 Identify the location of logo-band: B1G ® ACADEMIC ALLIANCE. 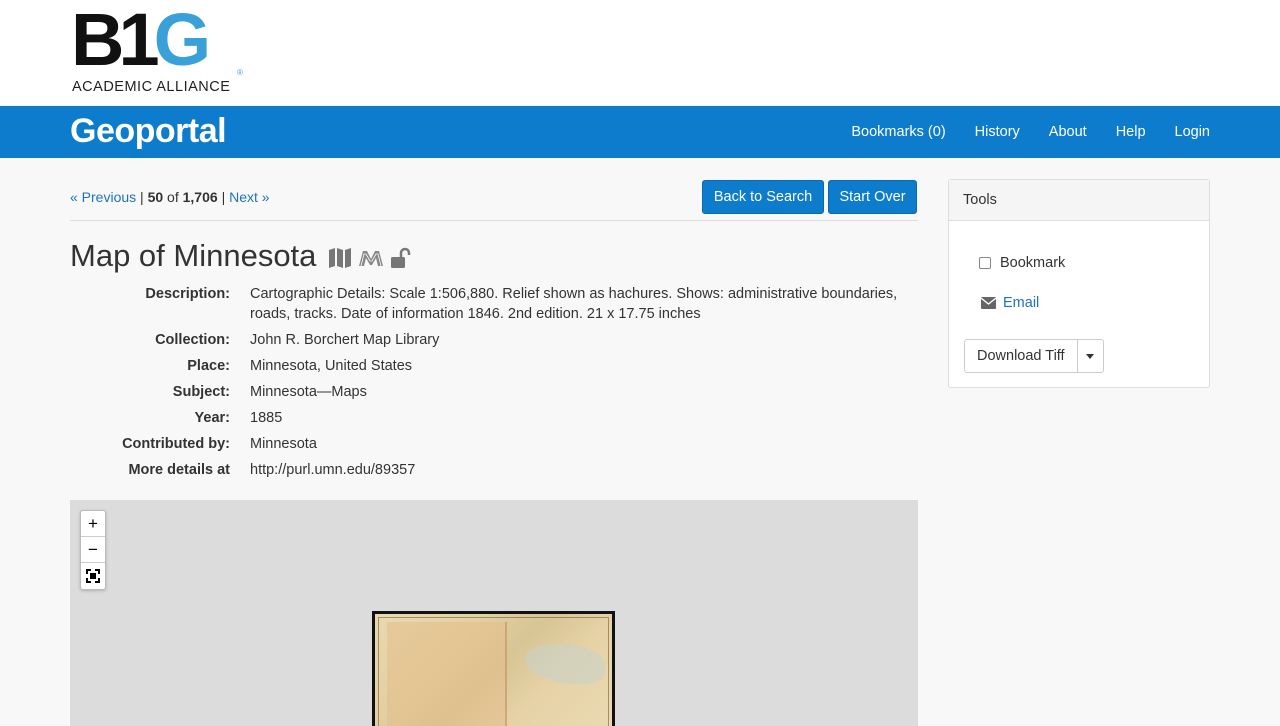
(640, 53).